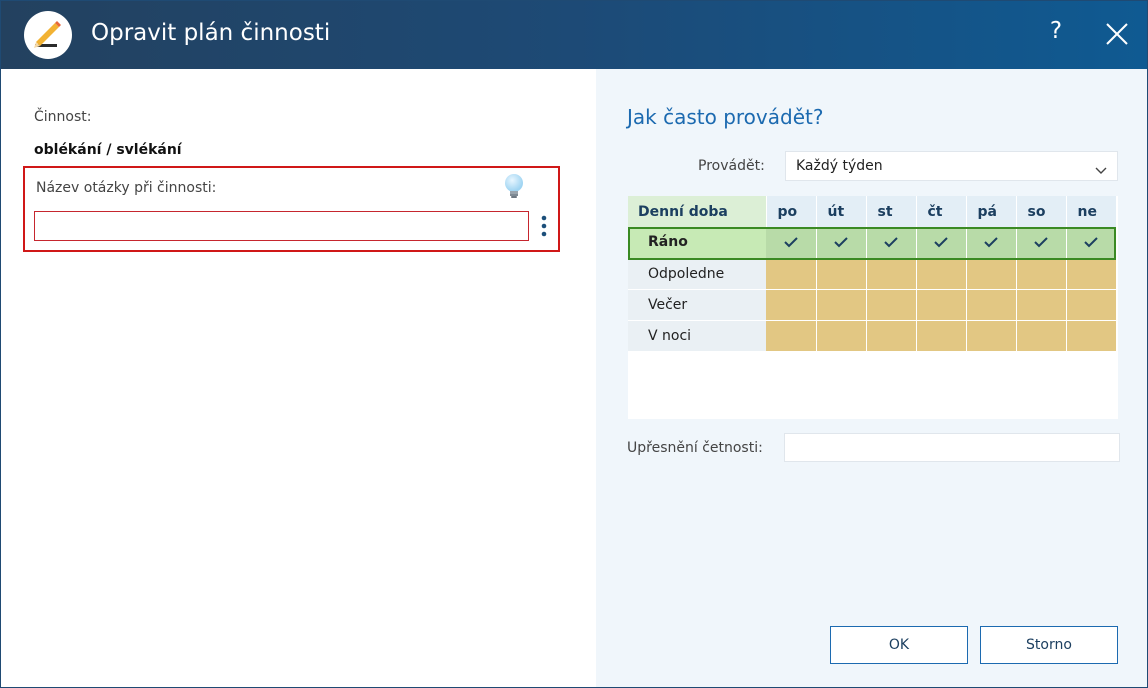 This screenshot has width=1148, height=688. Describe the element at coordinates (281, 226) in the screenshot. I see `question-name-input` at that location.